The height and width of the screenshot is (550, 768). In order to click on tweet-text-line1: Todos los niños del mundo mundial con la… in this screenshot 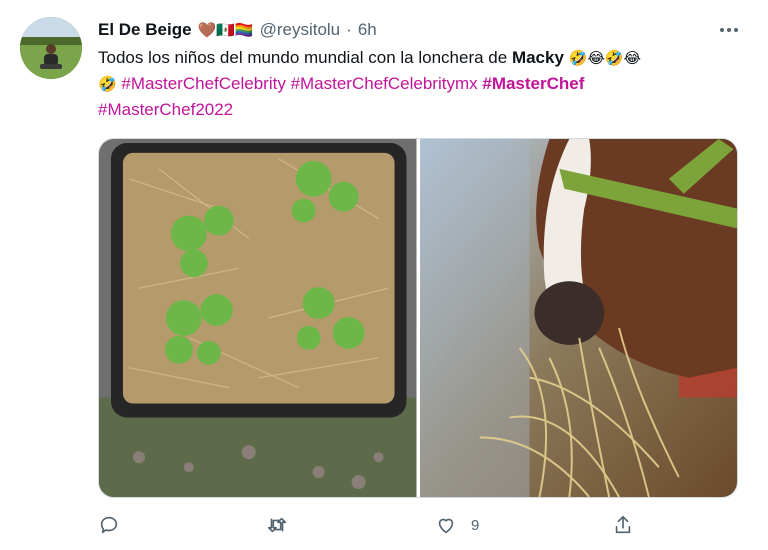, I will do `click(305, 57)`.